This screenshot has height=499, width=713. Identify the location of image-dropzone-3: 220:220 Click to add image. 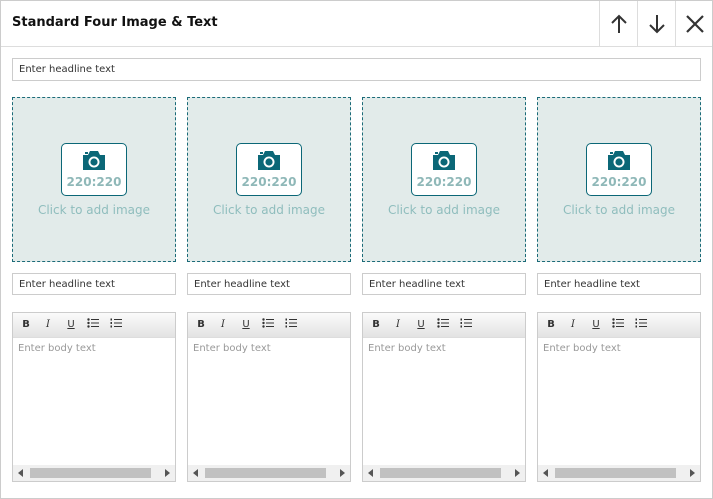
(444, 179).